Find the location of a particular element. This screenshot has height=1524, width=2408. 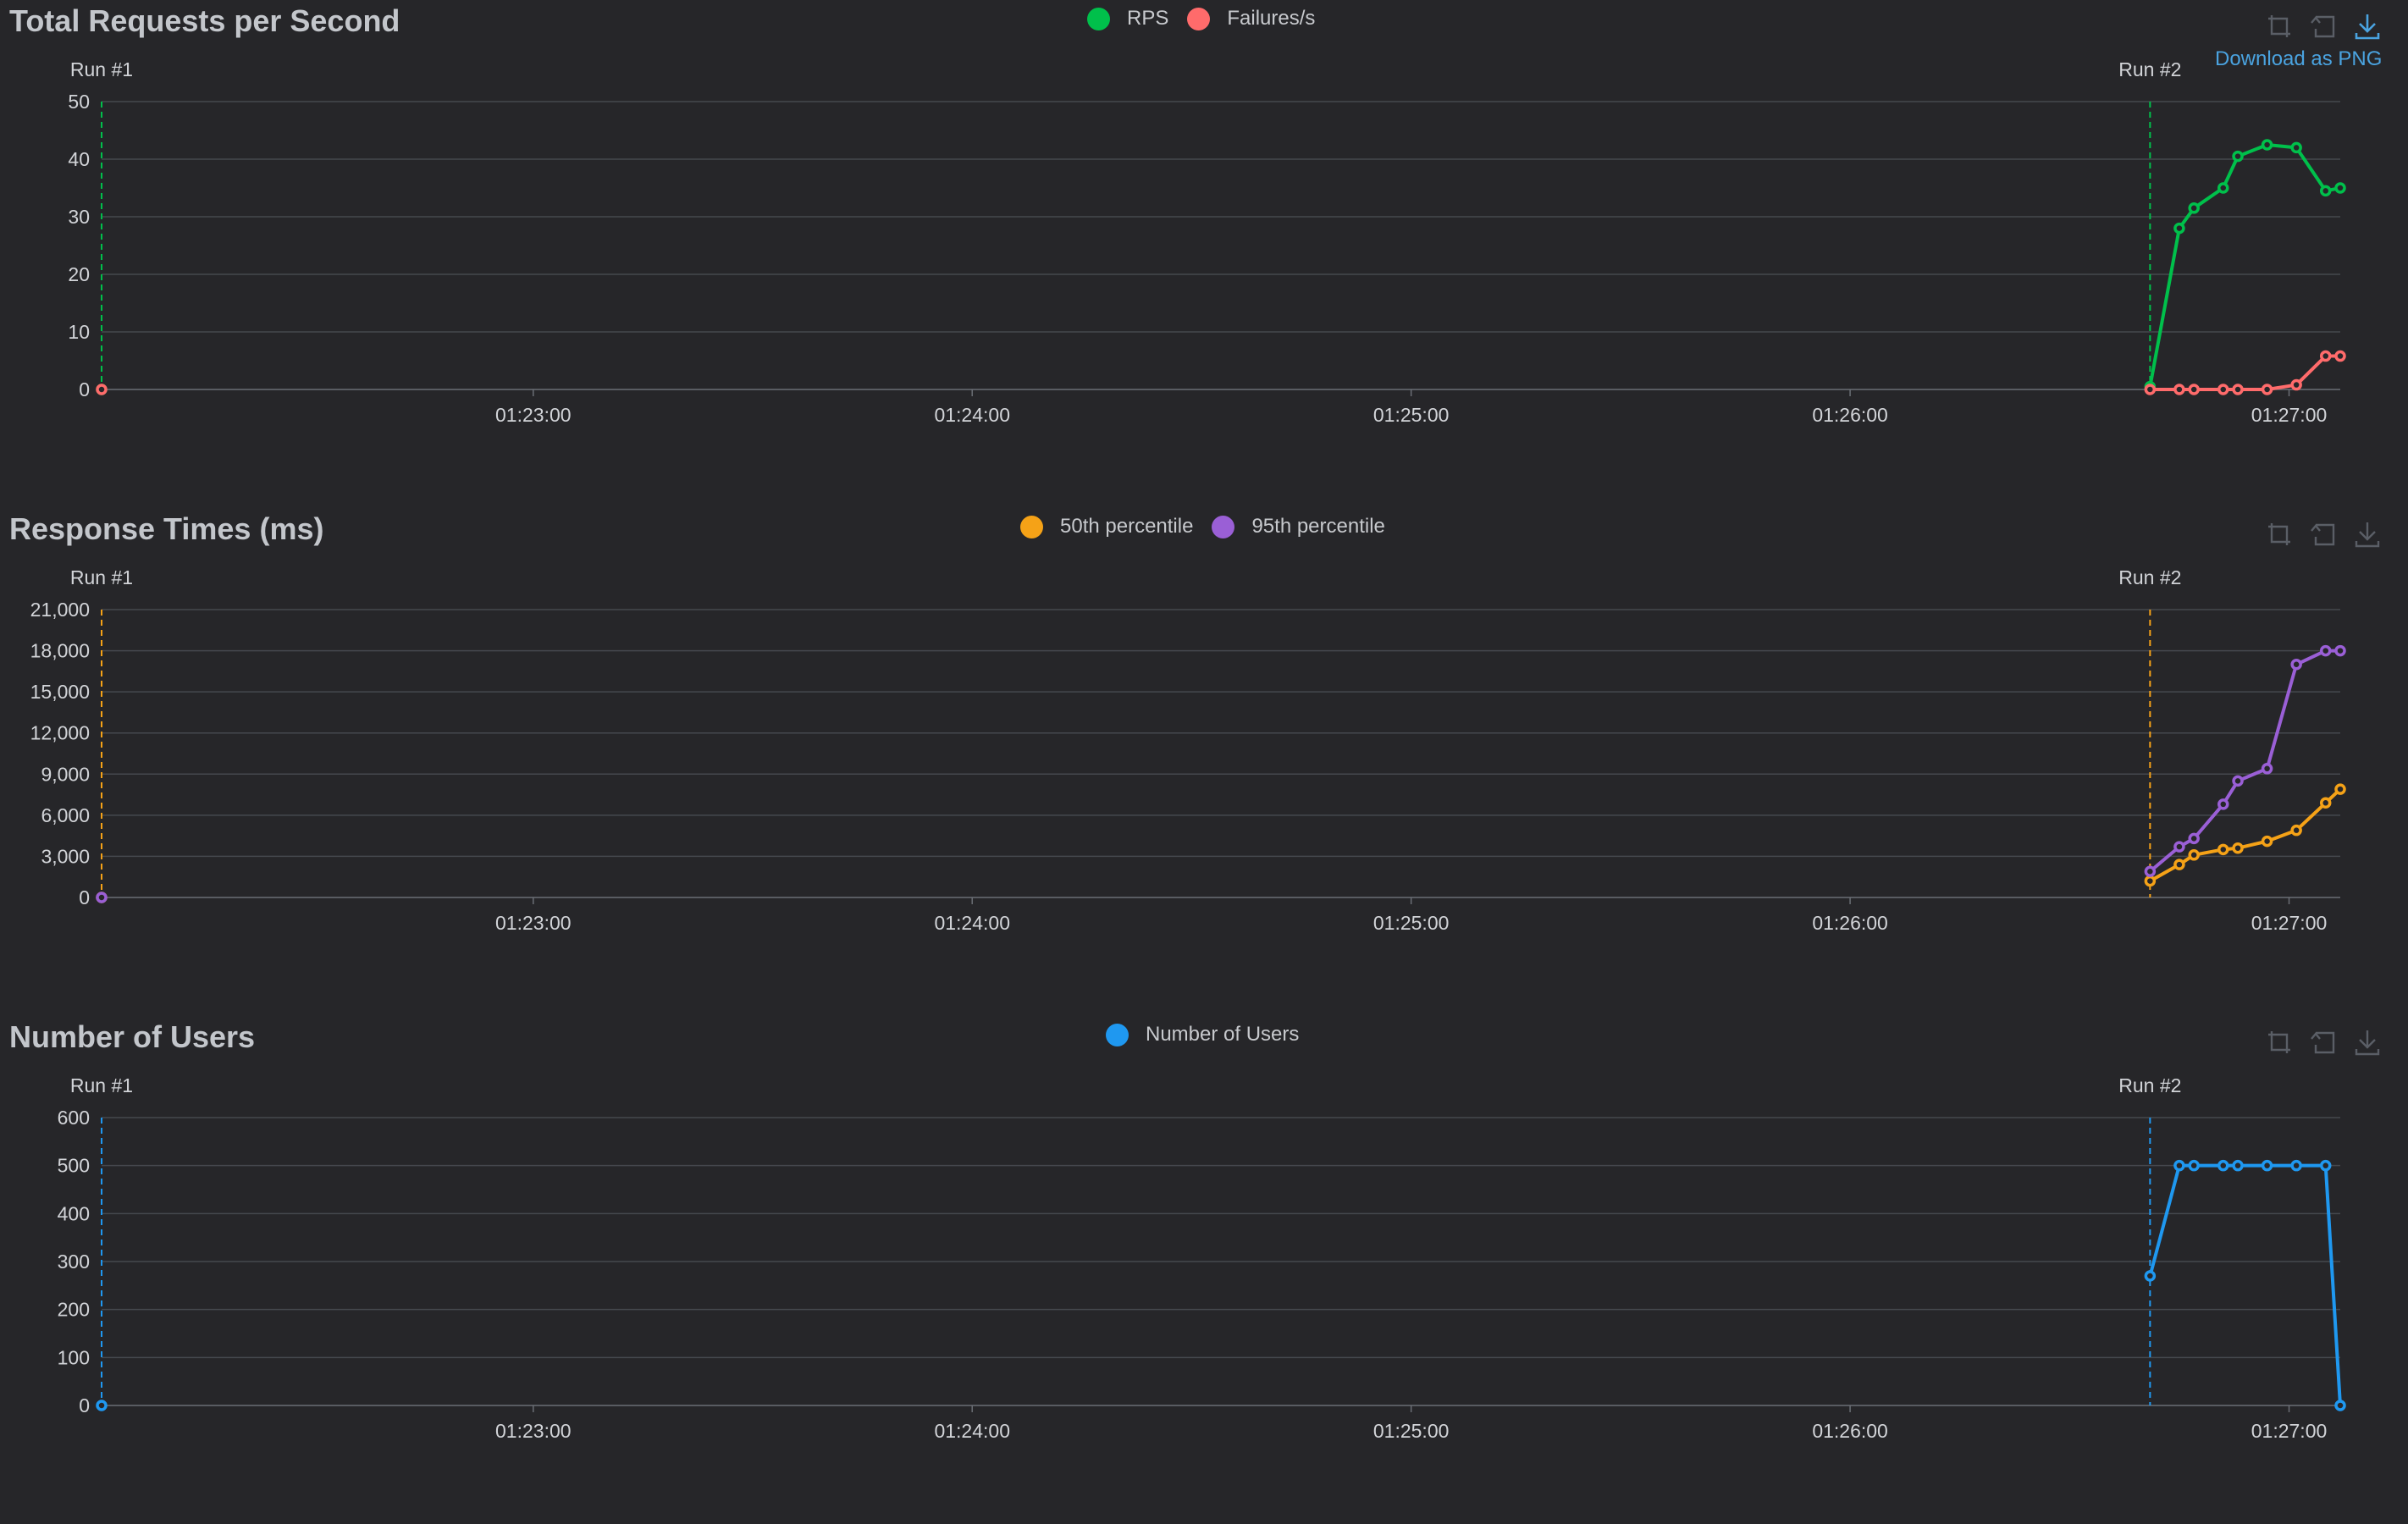

y-tick-label: 50 is located at coordinates (79, 102).